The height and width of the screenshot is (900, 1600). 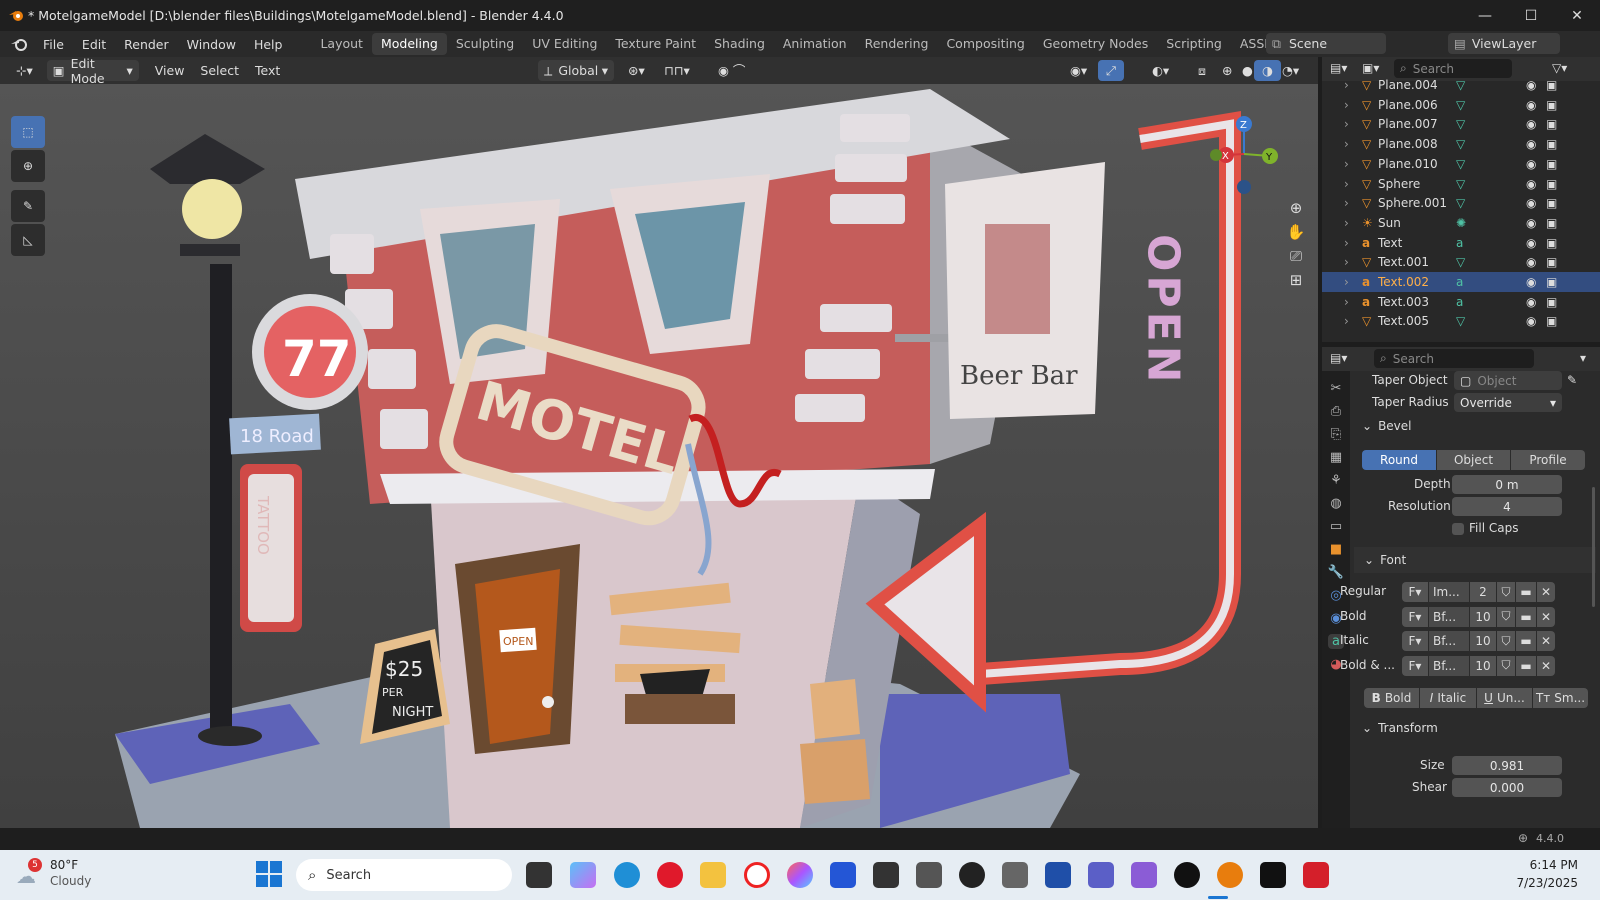 I want to click on close-button: ✕, so click(x=1577, y=15).